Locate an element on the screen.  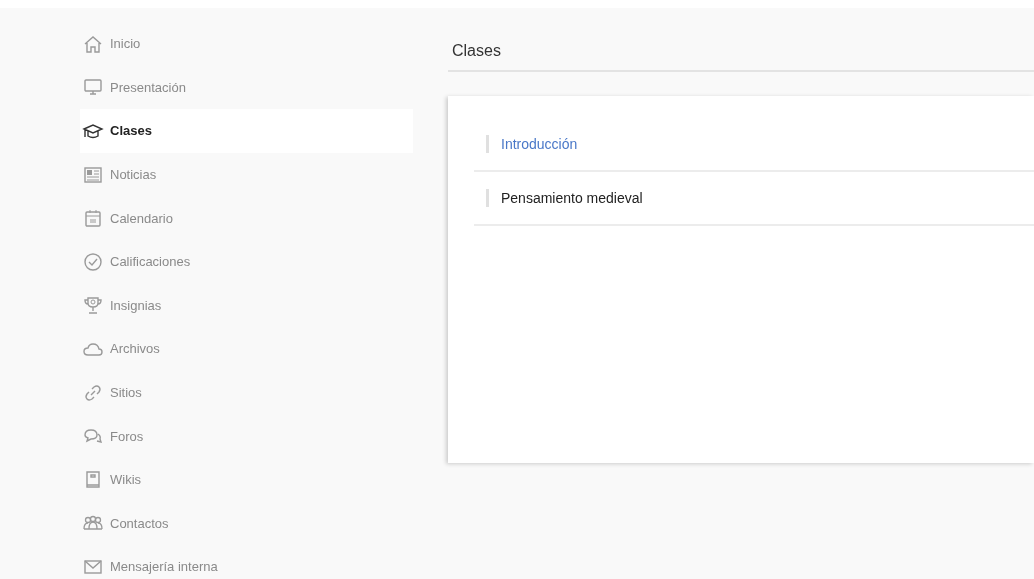
sidebar-item: Mensajería interna is located at coordinates (246, 562).